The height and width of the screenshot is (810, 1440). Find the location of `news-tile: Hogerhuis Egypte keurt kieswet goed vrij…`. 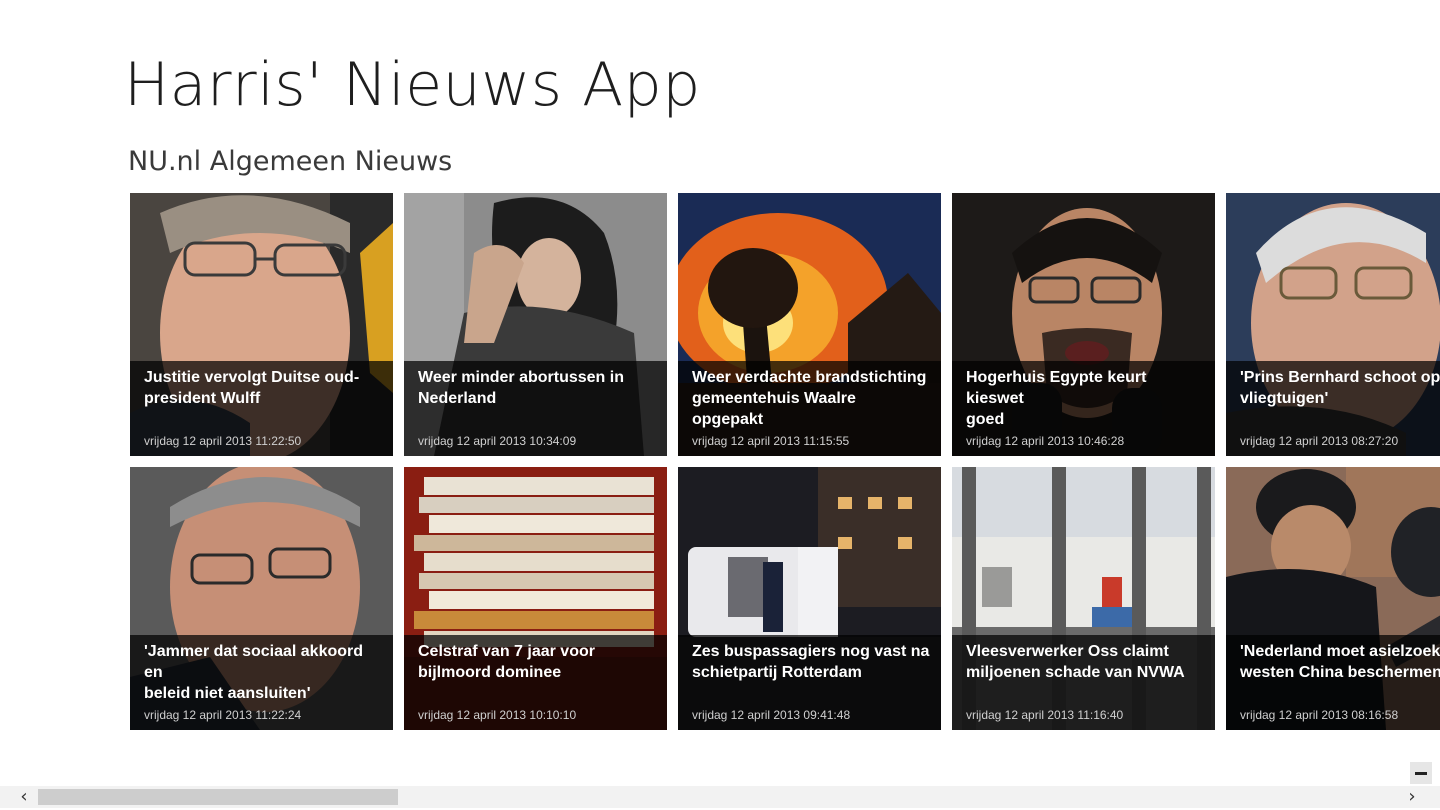

news-tile: Hogerhuis Egypte keurt kieswet goed vrij… is located at coordinates (1083, 324).